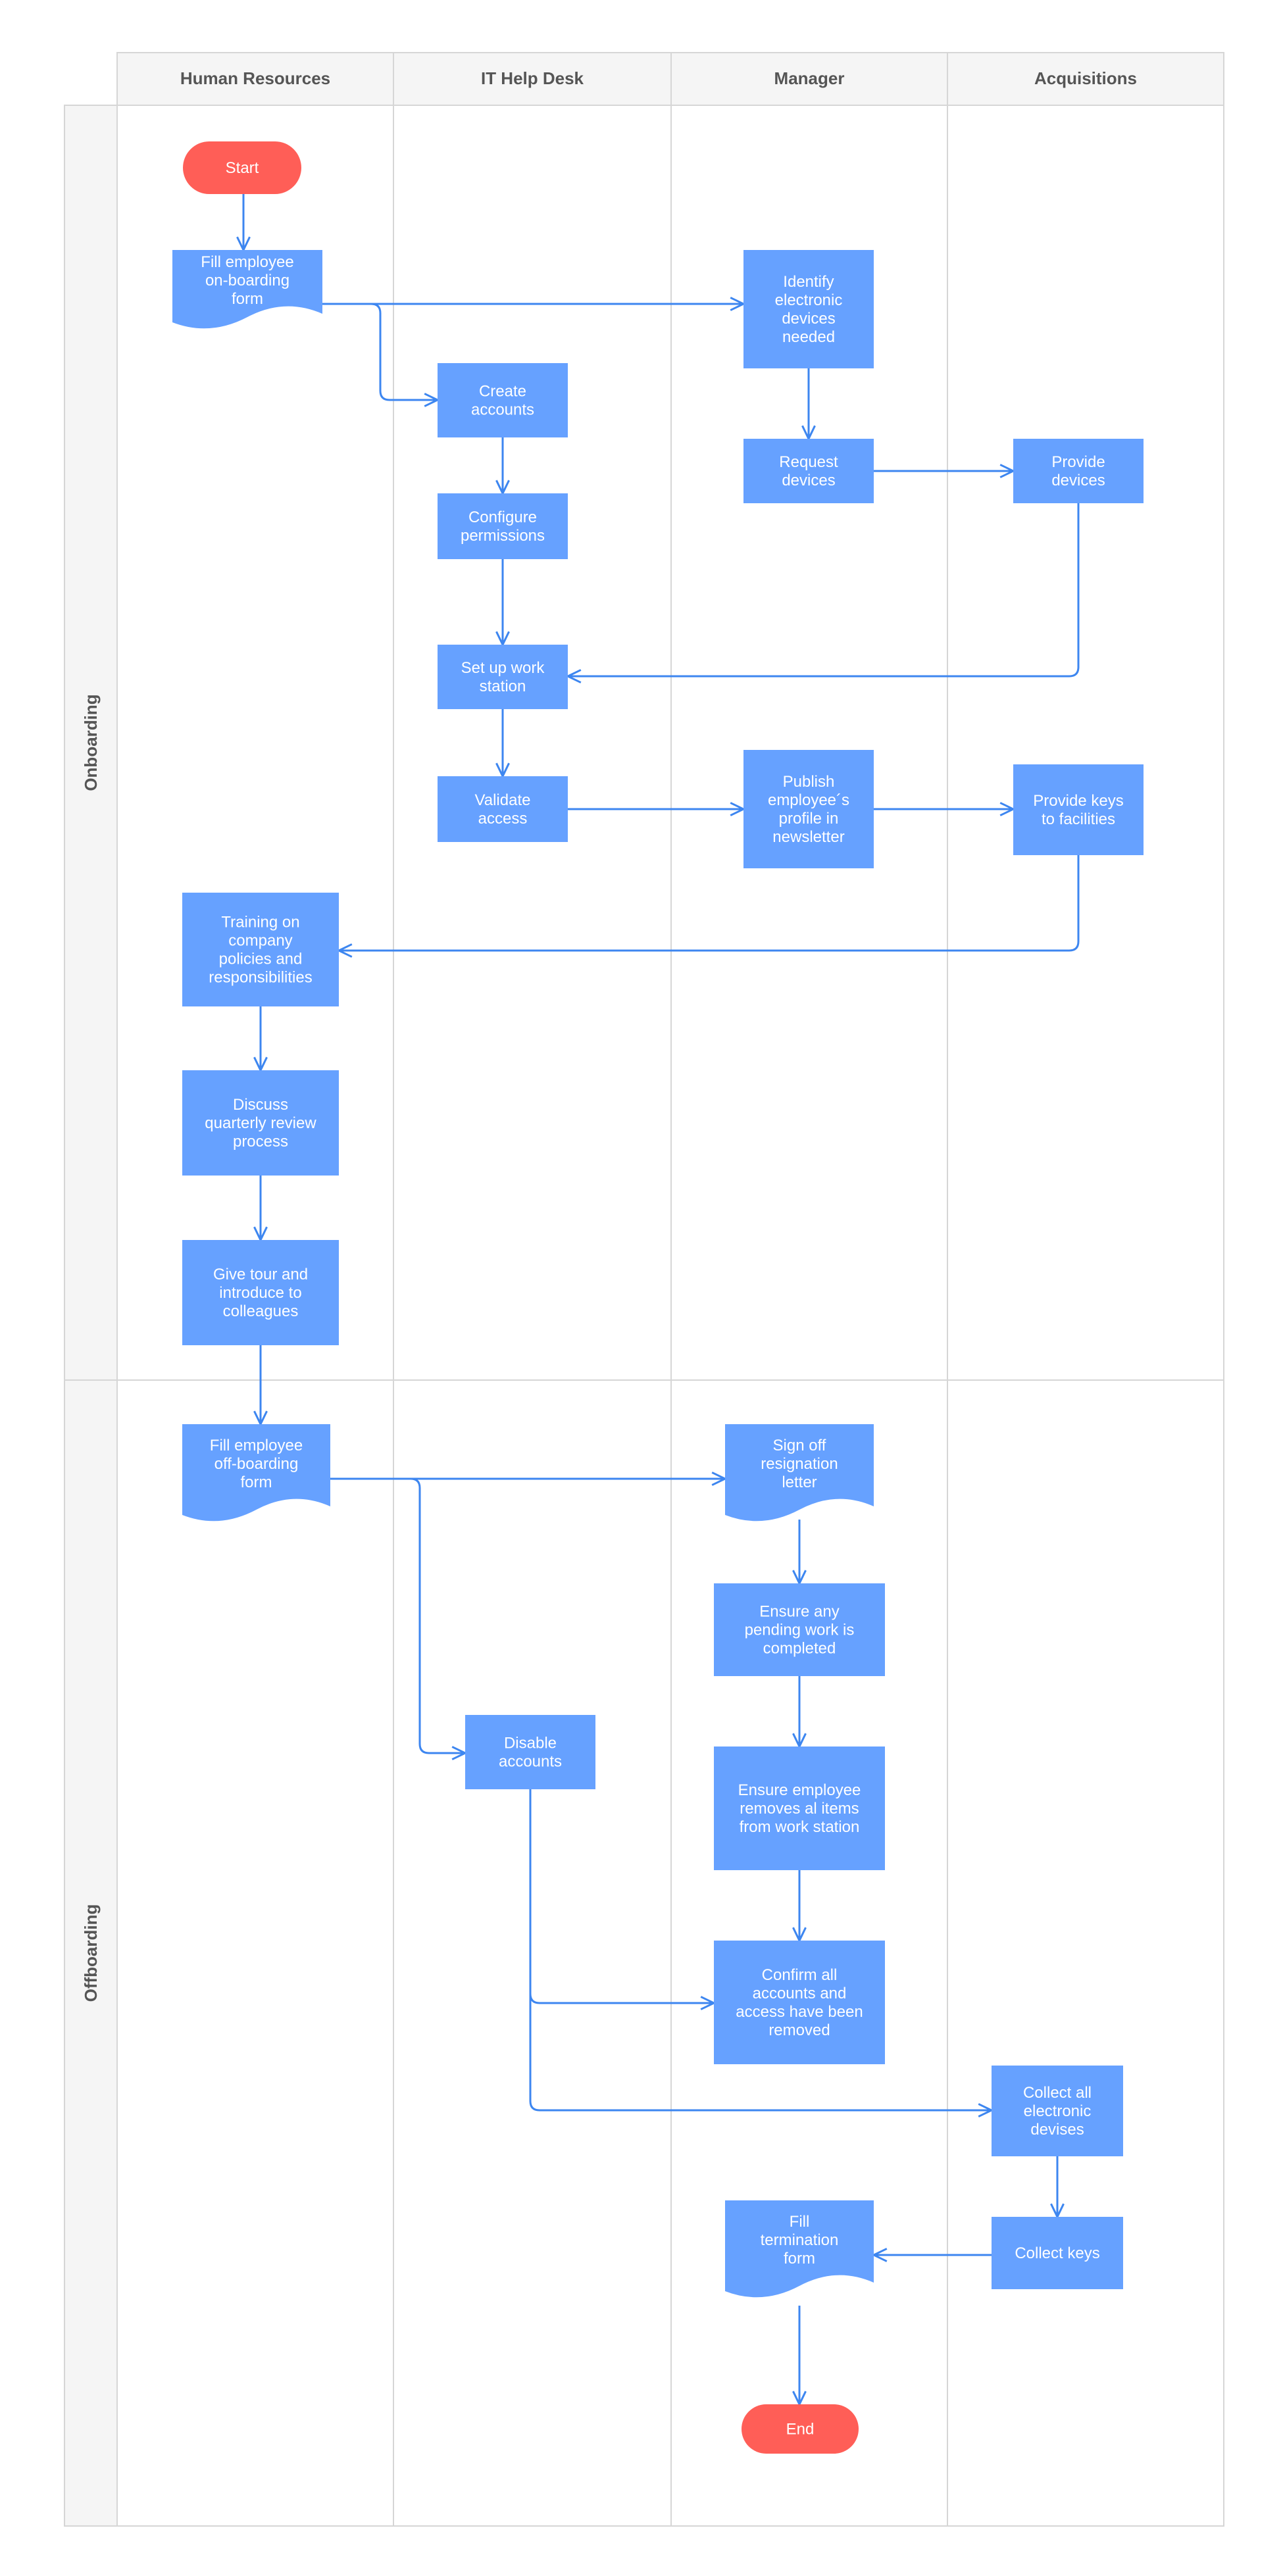 This screenshot has height=2576, width=1283. What do you see at coordinates (799, 1612) in the screenshot?
I see `node-label: Ensure any` at bounding box center [799, 1612].